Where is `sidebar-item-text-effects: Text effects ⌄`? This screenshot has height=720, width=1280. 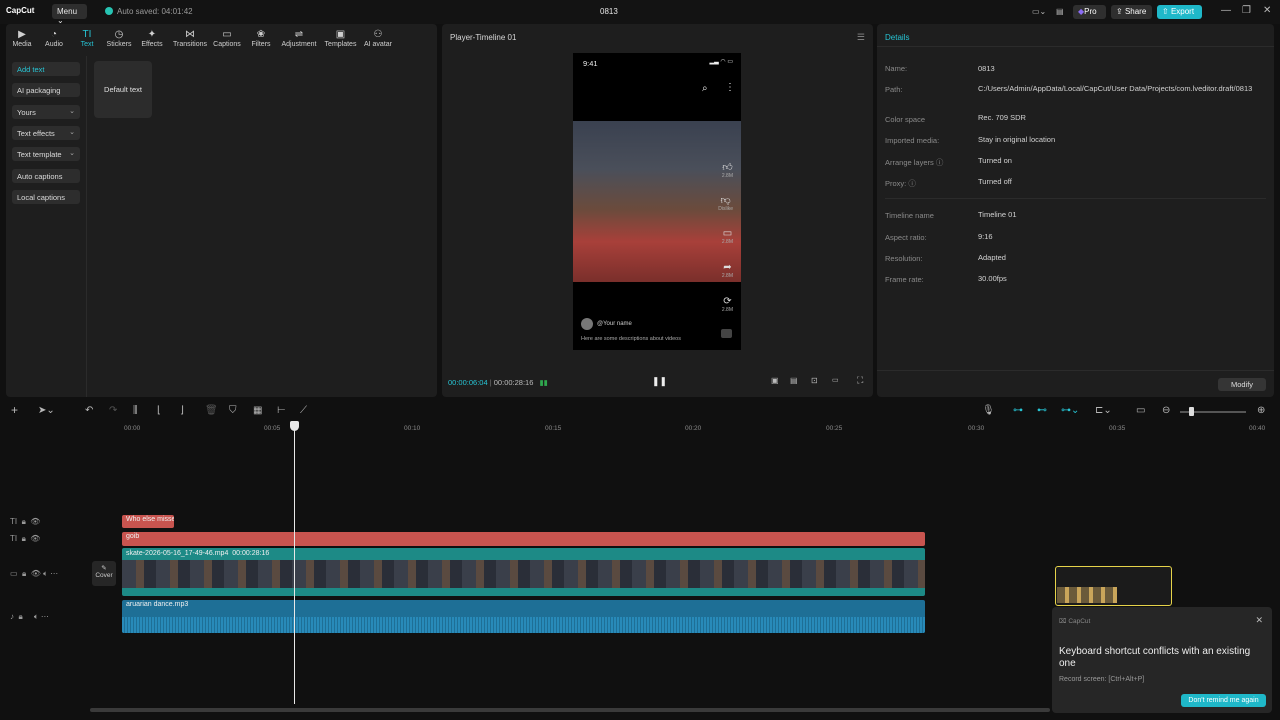
sidebar-item-text-effects: Text effects ⌄ is located at coordinates (46, 133).